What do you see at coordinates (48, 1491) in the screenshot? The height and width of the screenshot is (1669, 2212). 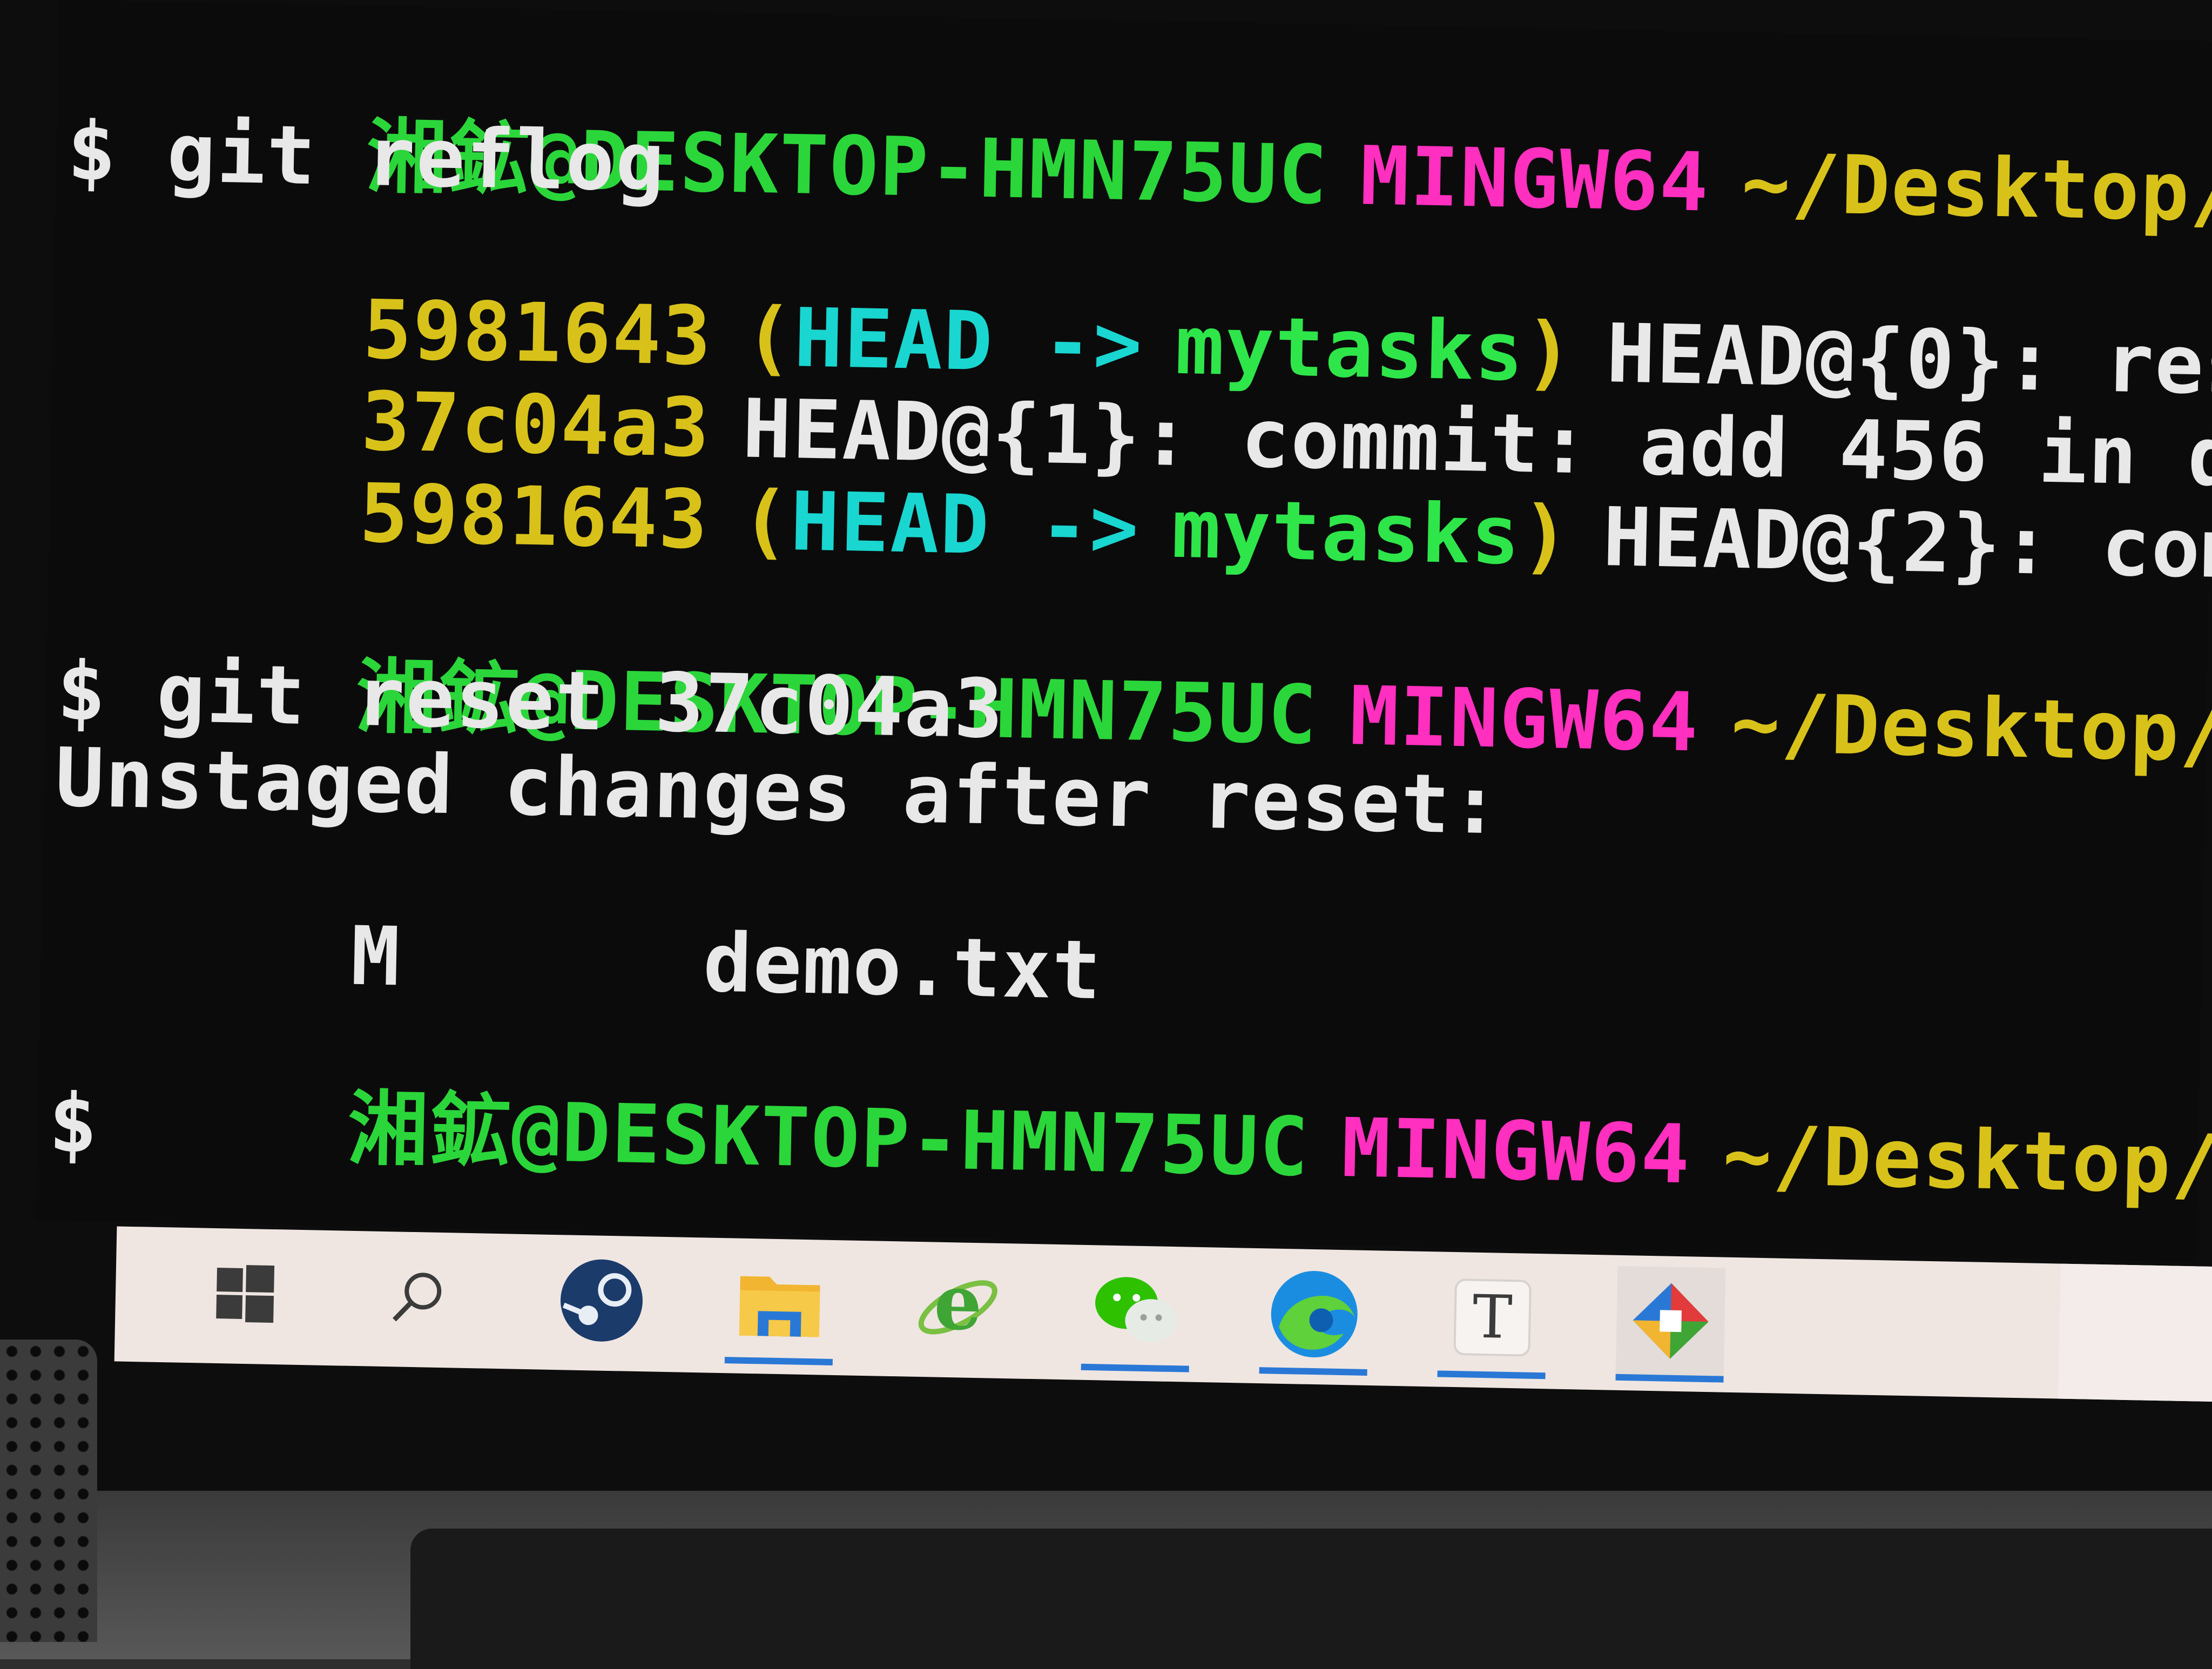 I see `speaker-grill` at bounding box center [48, 1491].